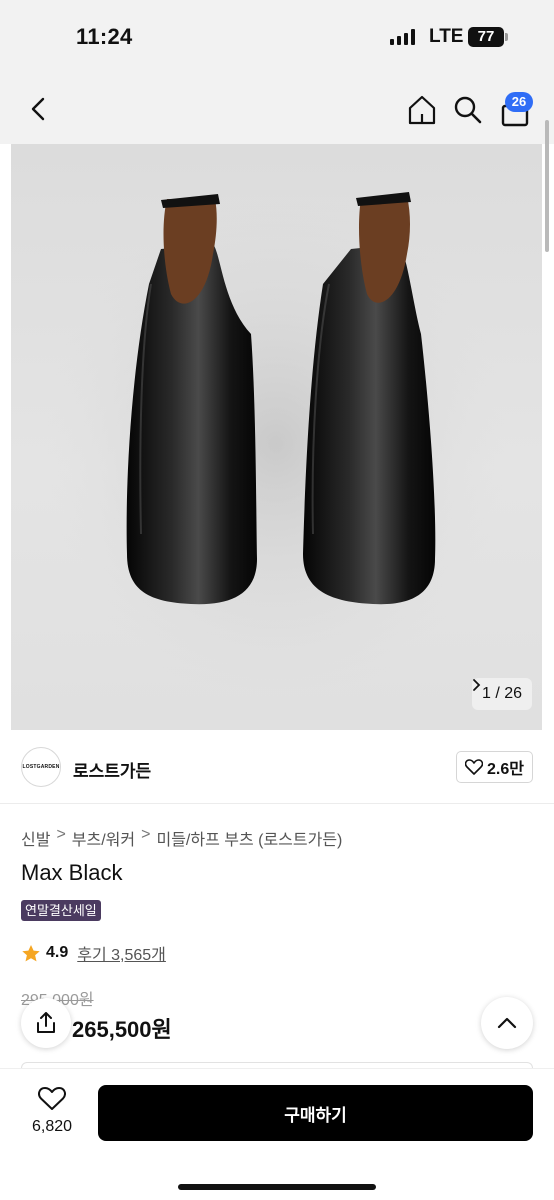  I want to click on scrollbar-thumb, so click(547, 186).